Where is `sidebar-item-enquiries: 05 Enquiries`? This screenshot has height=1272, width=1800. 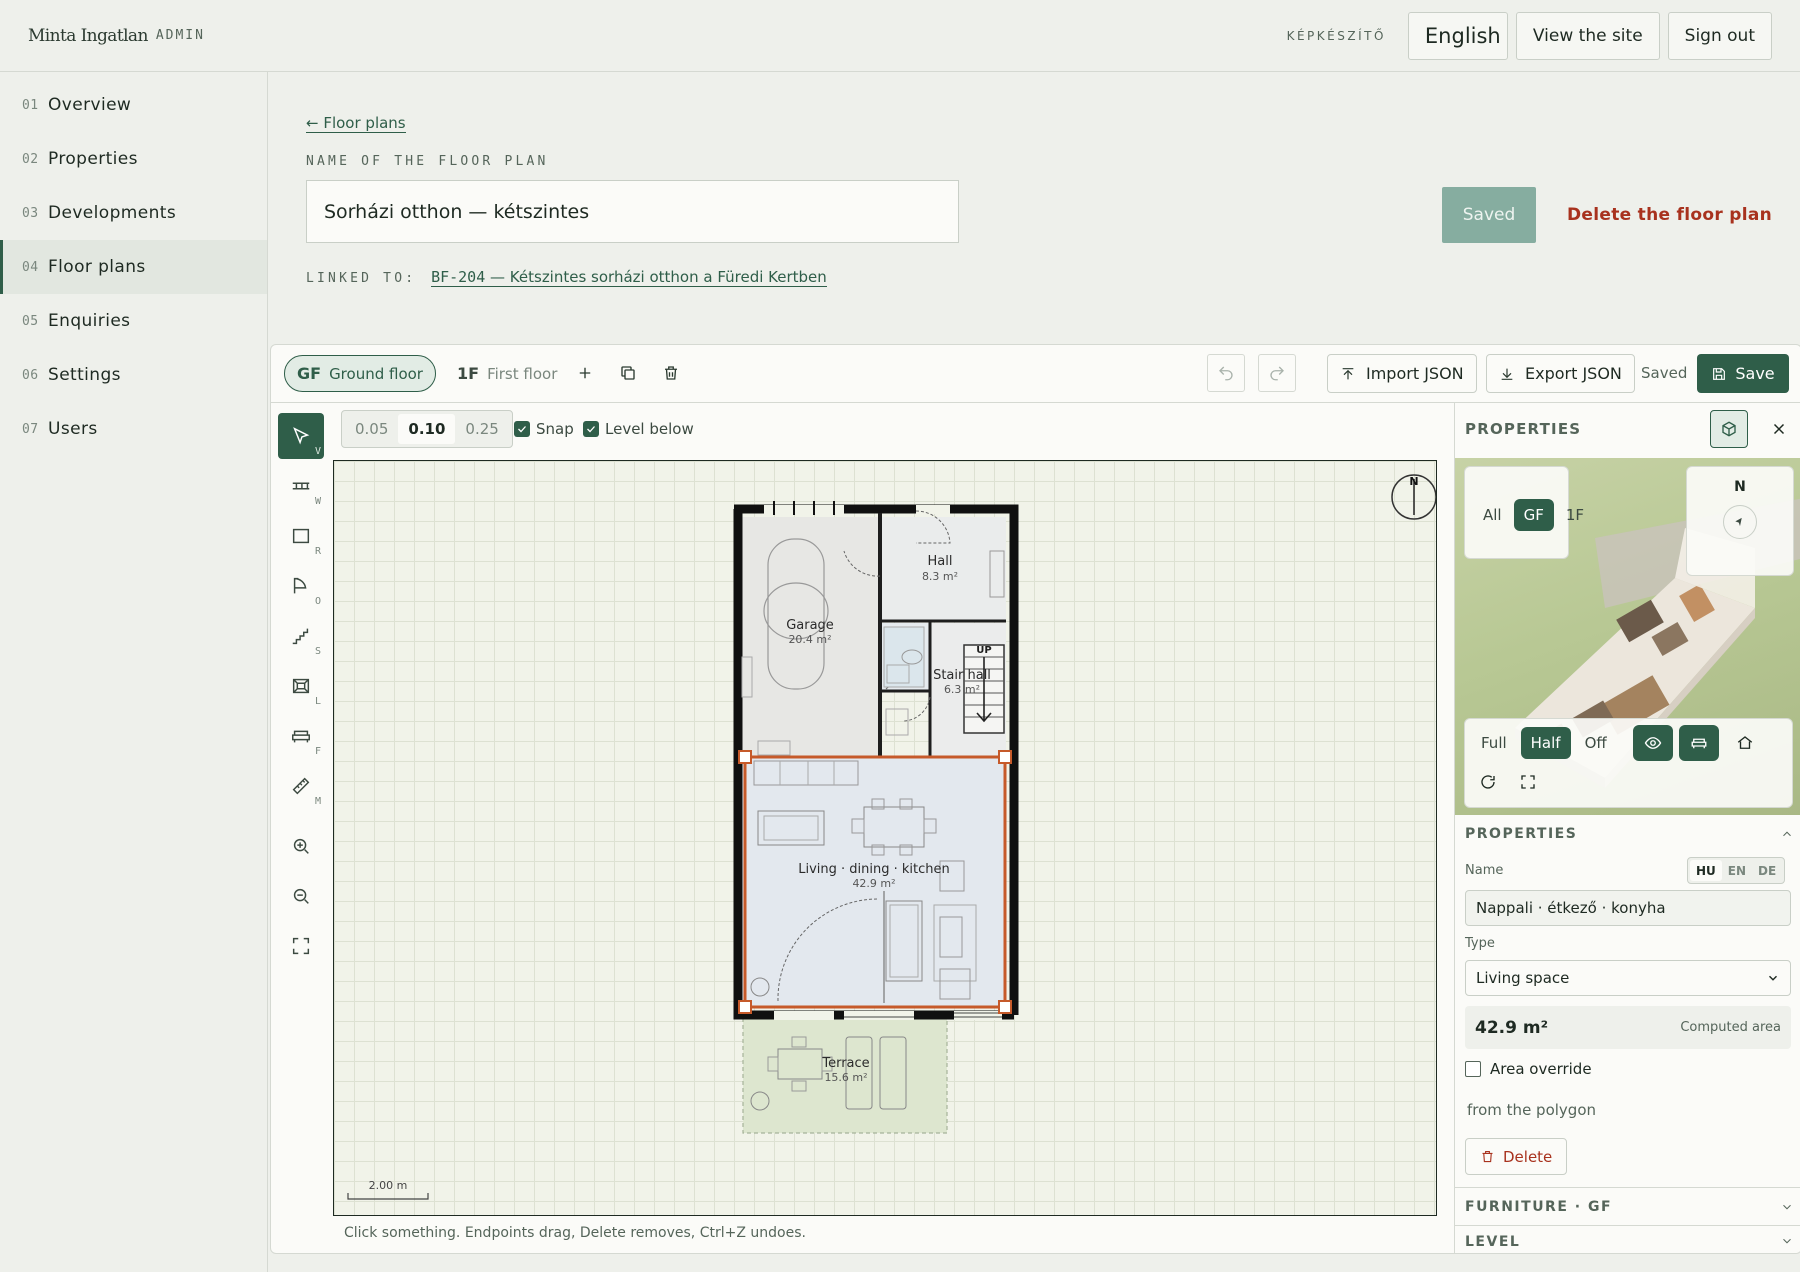 sidebar-item-enquiries: 05 Enquiries is located at coordinates (133, 321).